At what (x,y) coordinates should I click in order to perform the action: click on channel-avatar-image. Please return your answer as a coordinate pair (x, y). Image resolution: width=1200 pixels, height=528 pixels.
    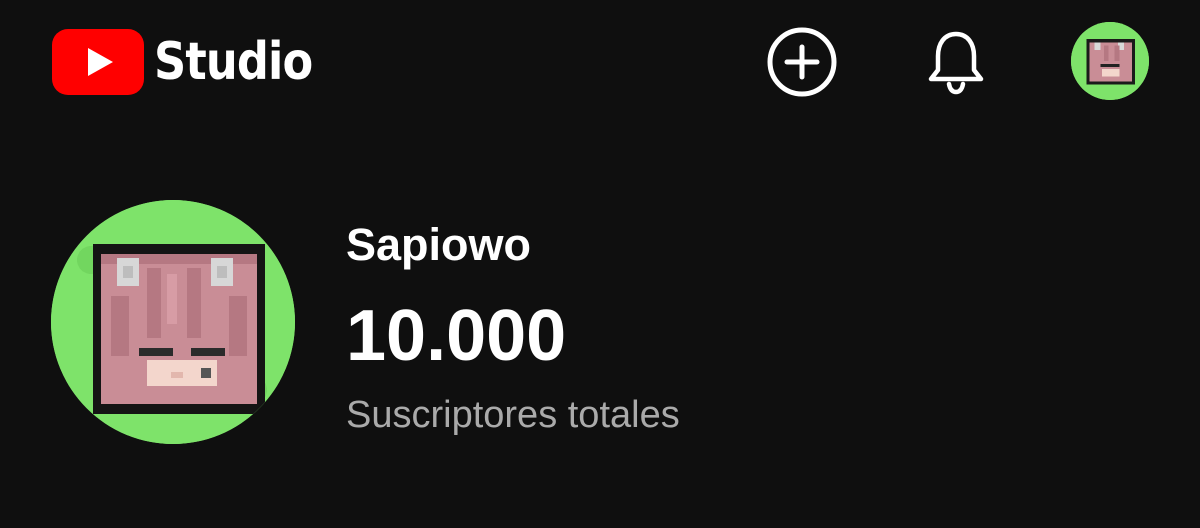
    Looking at the image, I should click on (173, 322).